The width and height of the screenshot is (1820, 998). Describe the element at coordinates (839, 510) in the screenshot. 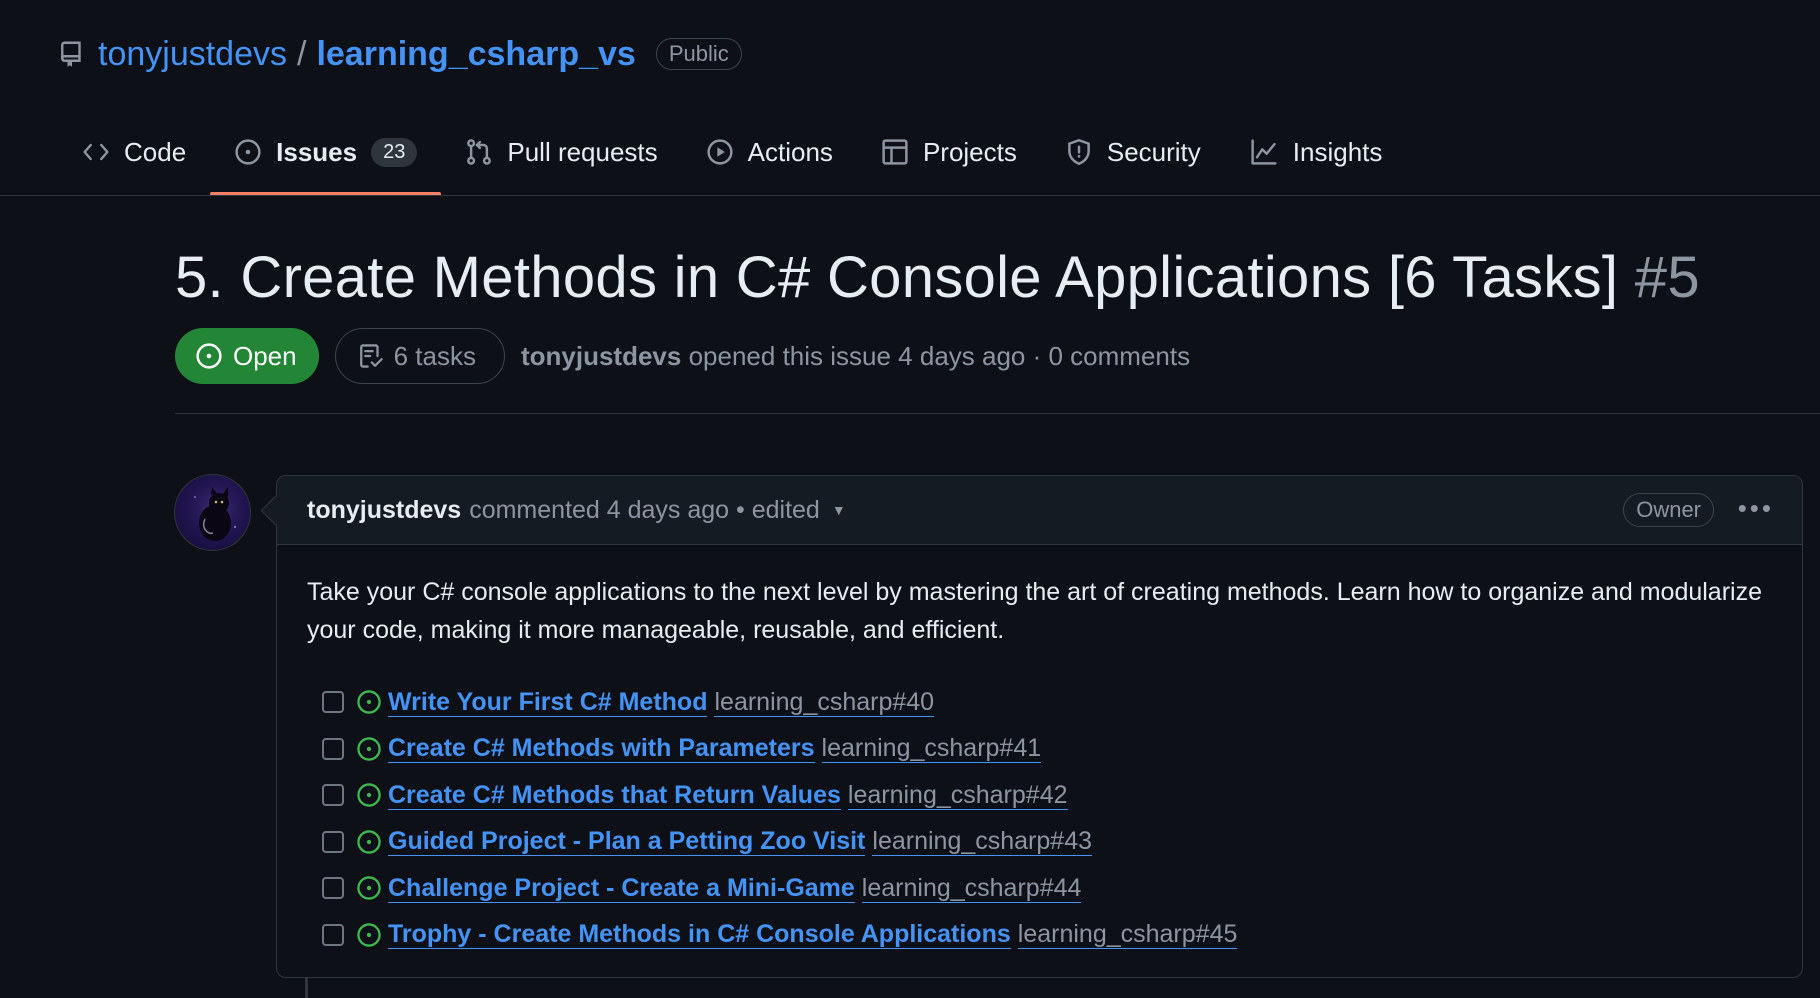

I see `chevron-down-icon: ▼` at that location.